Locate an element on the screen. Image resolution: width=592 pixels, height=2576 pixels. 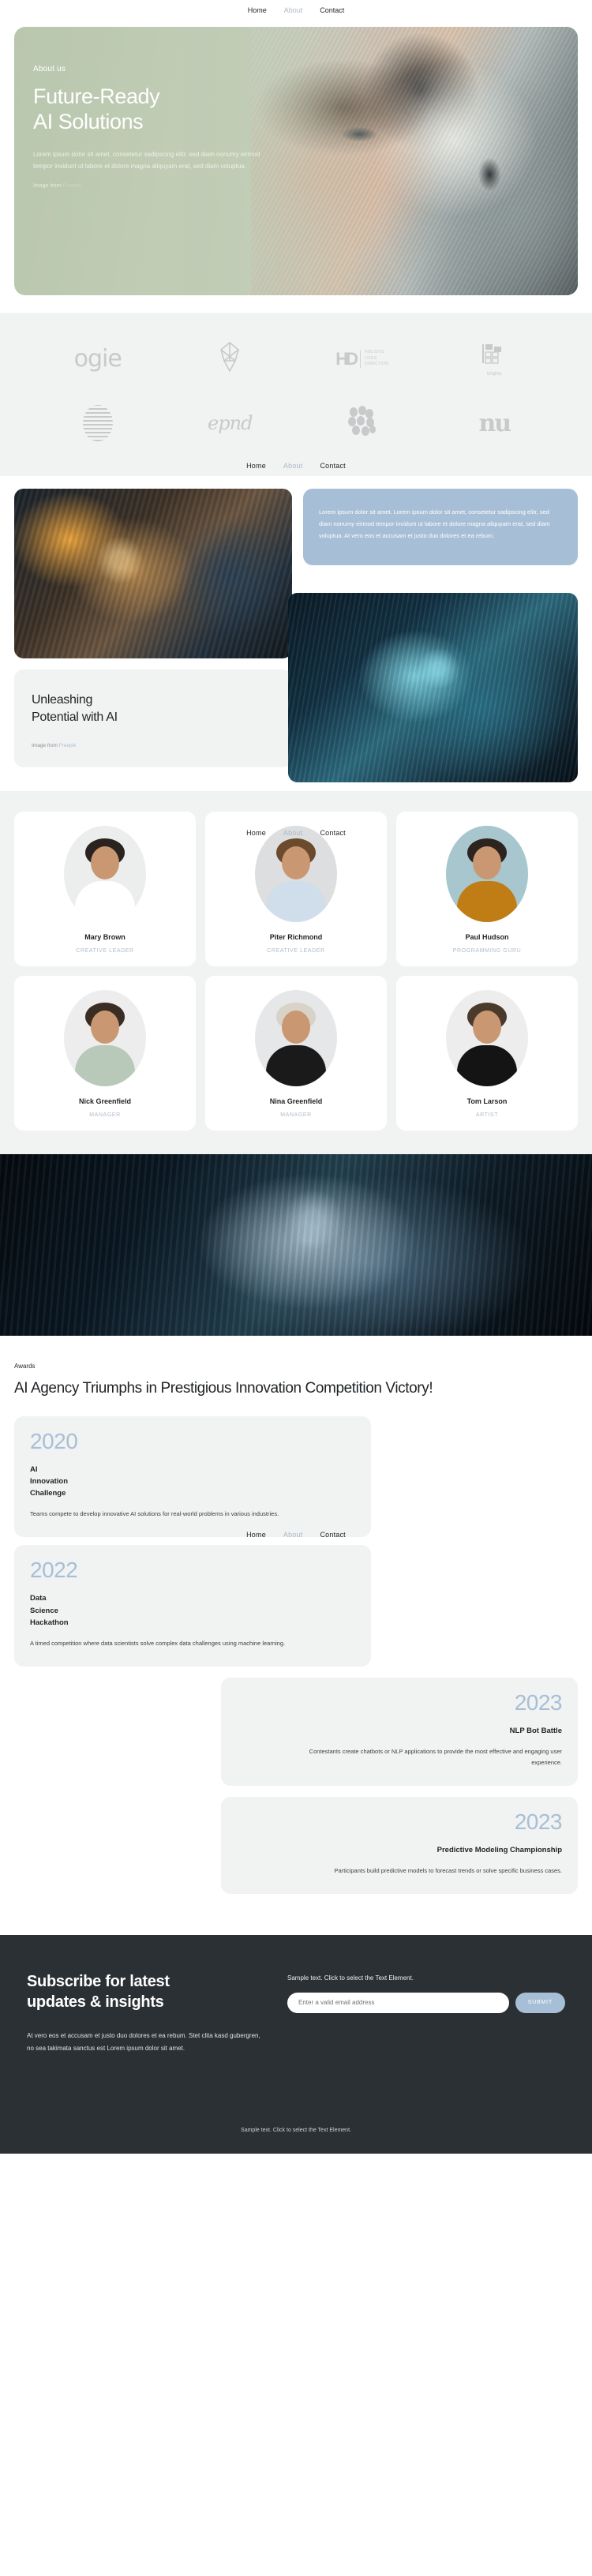
award-name-line-2: Science is located at coordinates (44, 1610).